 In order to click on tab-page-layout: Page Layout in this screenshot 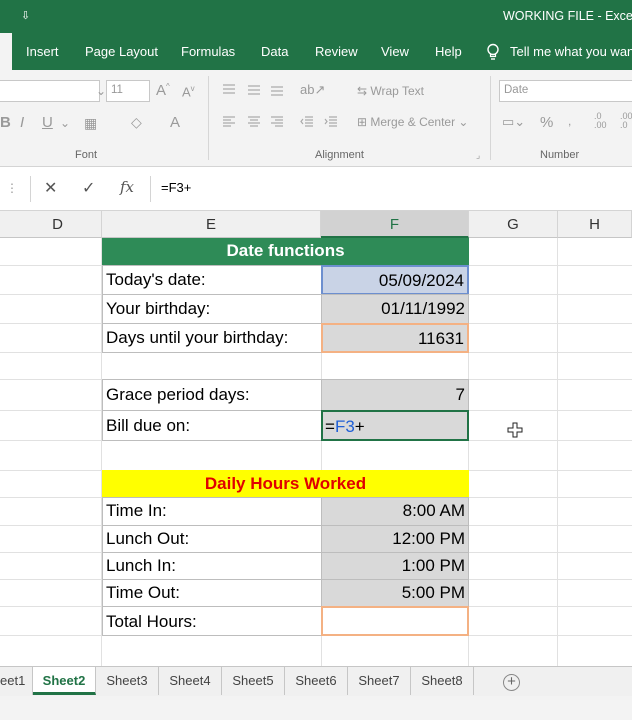, I will do `click(121, 51)`.